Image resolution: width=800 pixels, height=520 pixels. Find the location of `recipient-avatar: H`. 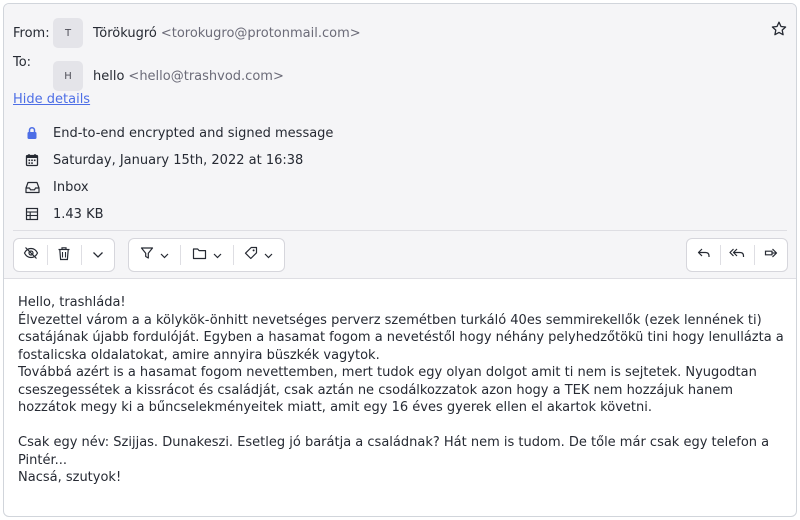

recipient-avatar: H is located at coordinates (68, 76).